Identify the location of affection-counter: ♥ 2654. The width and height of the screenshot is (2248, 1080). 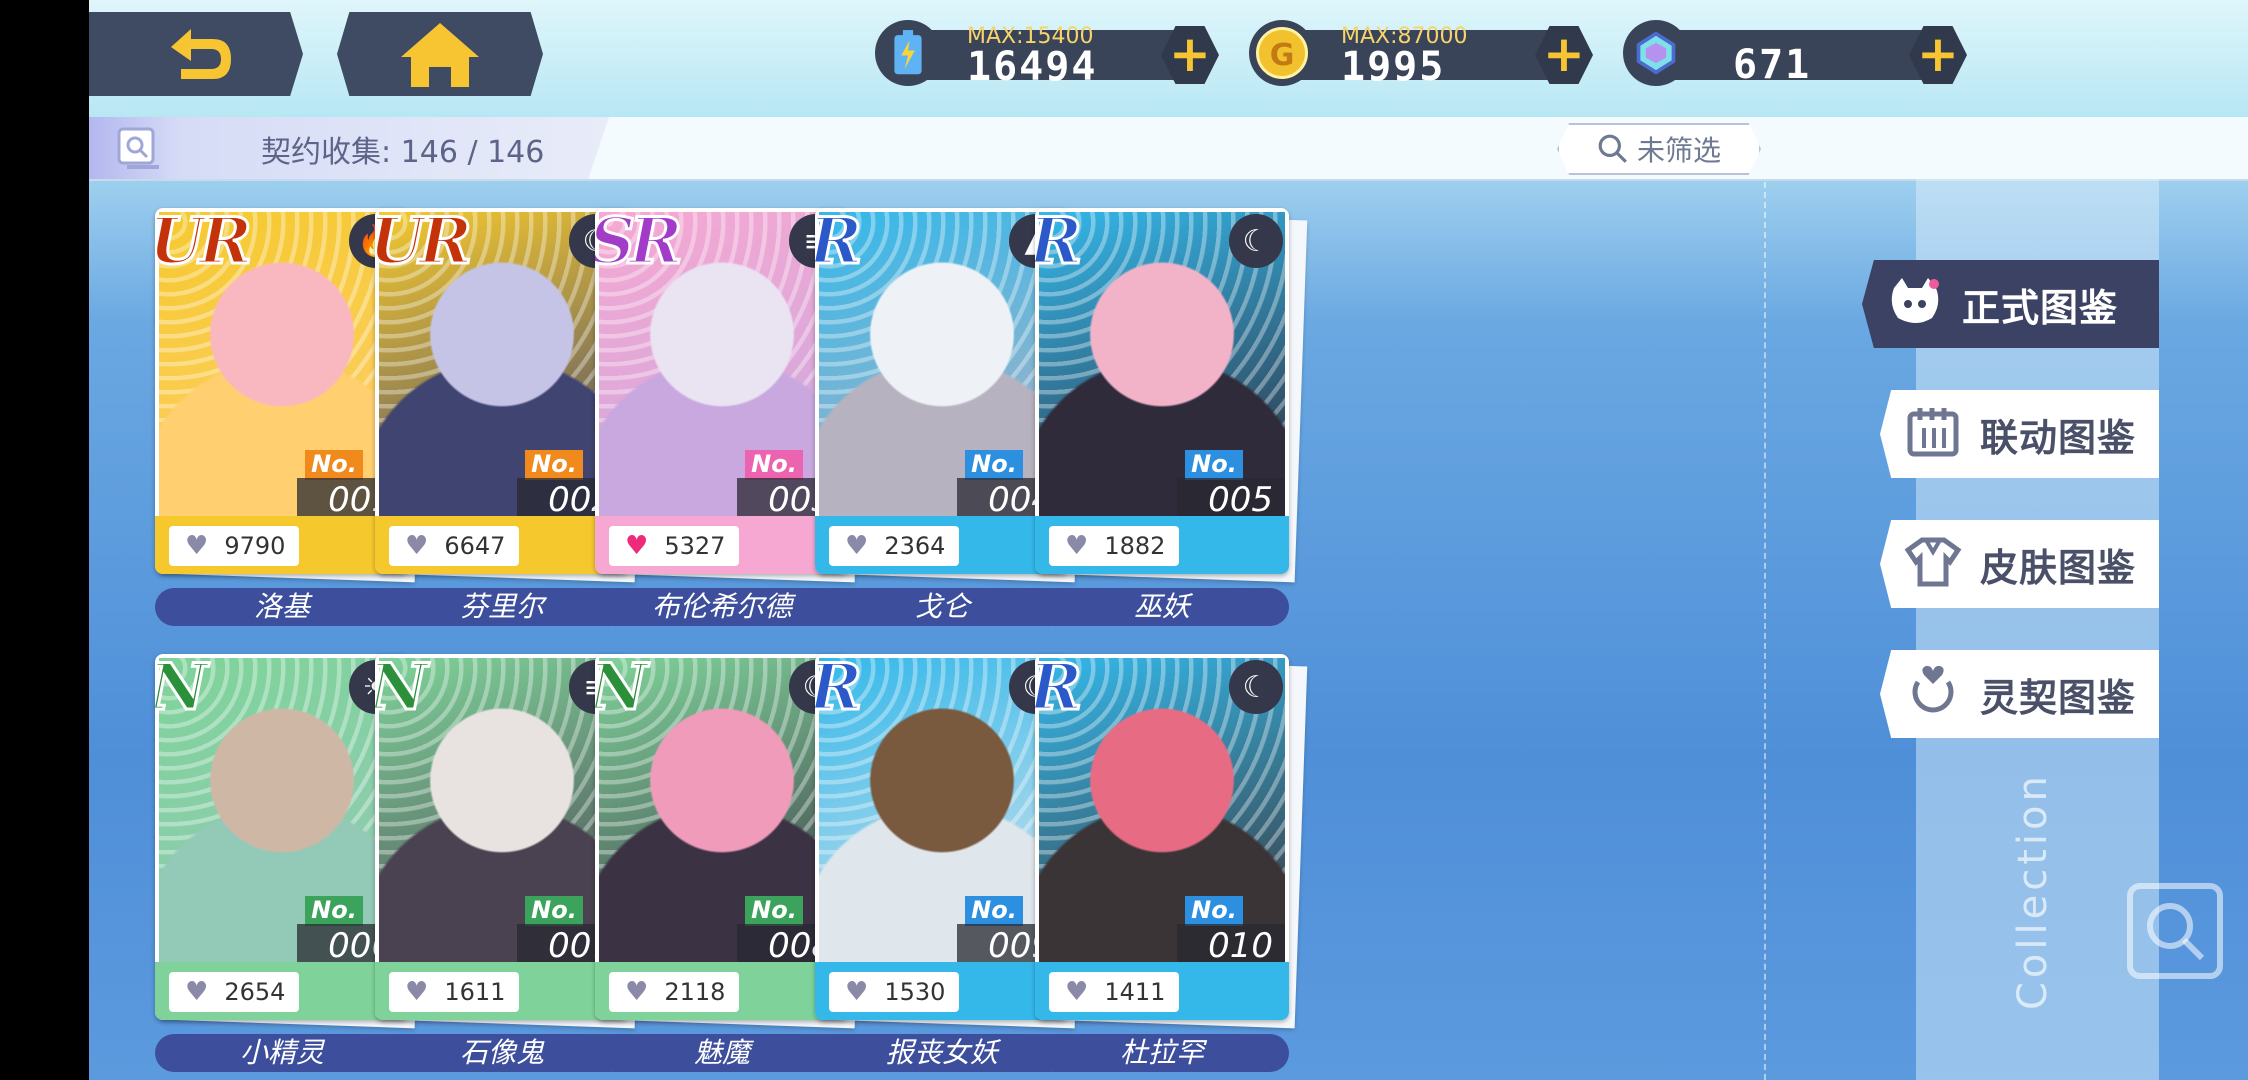
(234, 992).